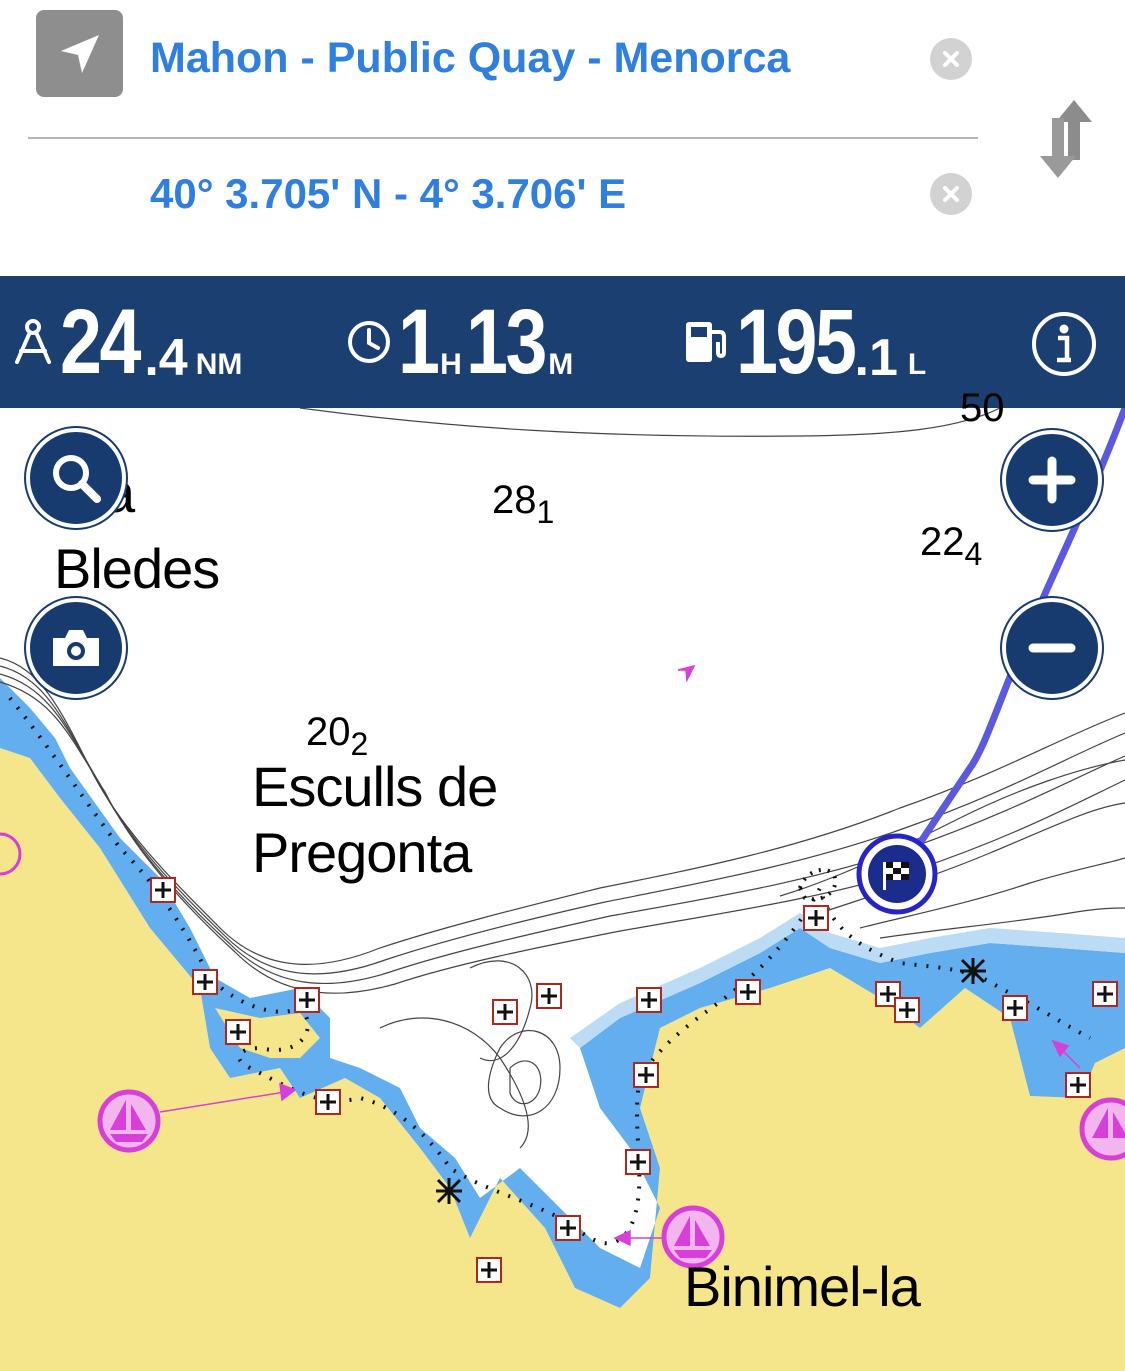 The height and width of the screenshot is (1371, 1125). Describe the element at coordinates (375, 786) in the screenshot. I see `place-label-esculls: Esculls de` at that location.